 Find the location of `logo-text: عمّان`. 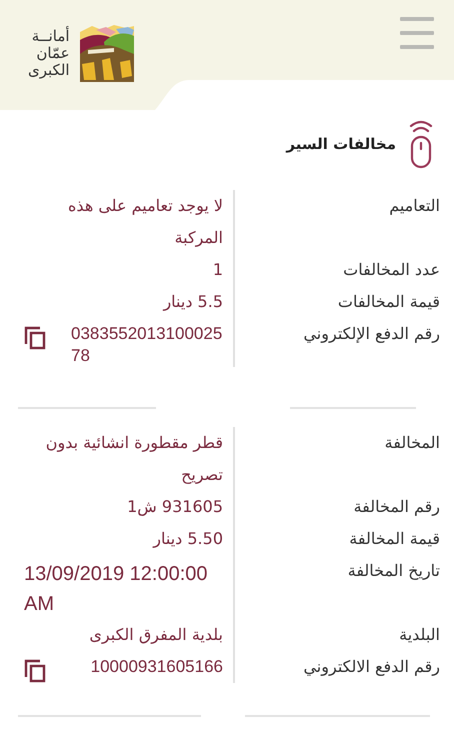

logo-text: عمّان is located at coordinates (53, 53).